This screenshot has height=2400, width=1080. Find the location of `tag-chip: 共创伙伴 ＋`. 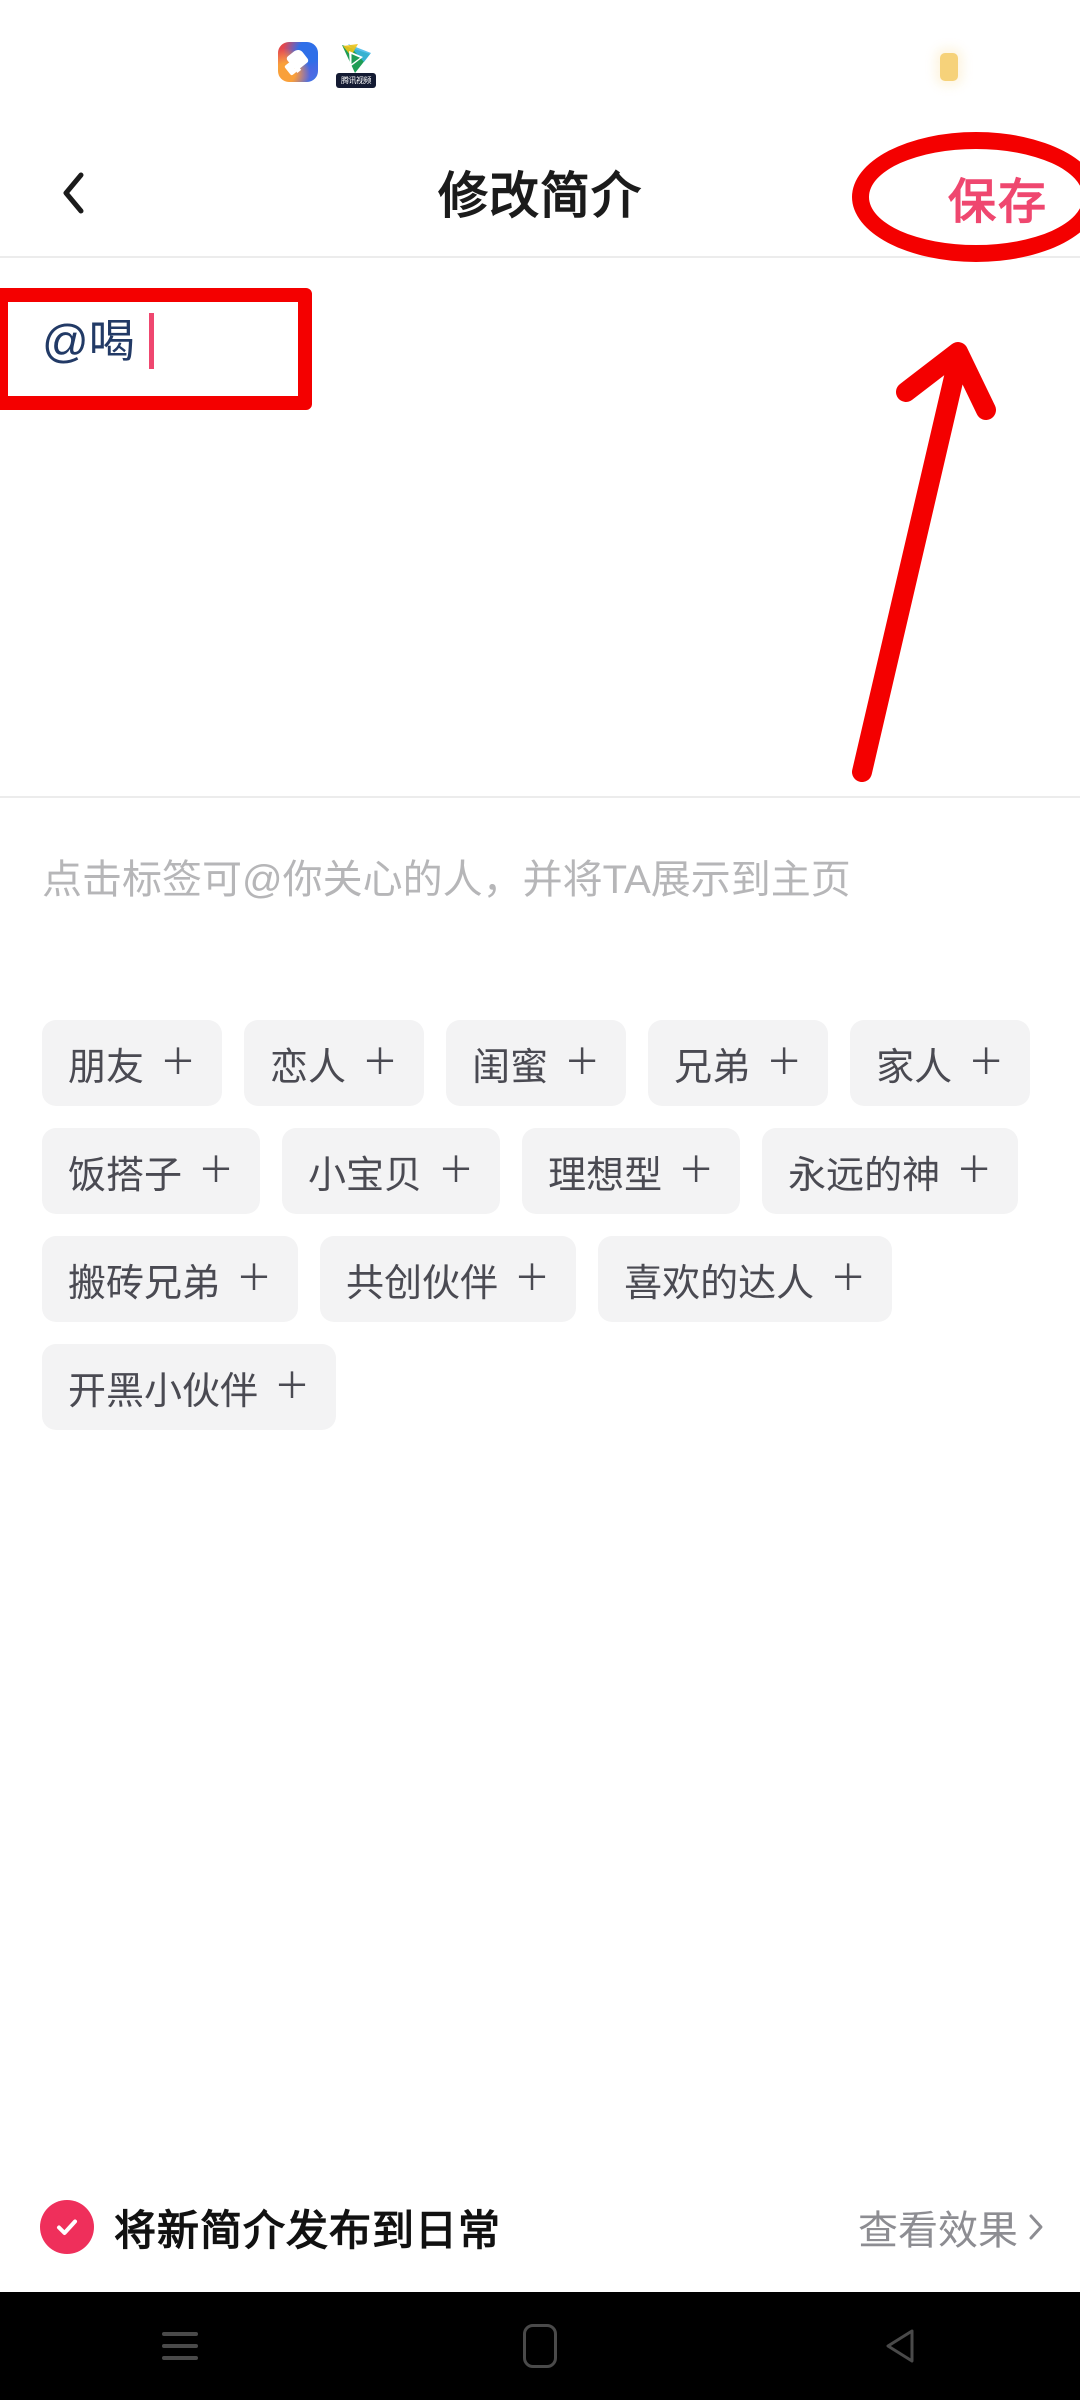

tag-chip: 共创伙伴 ＋ is located at coordinates (448, 1279).